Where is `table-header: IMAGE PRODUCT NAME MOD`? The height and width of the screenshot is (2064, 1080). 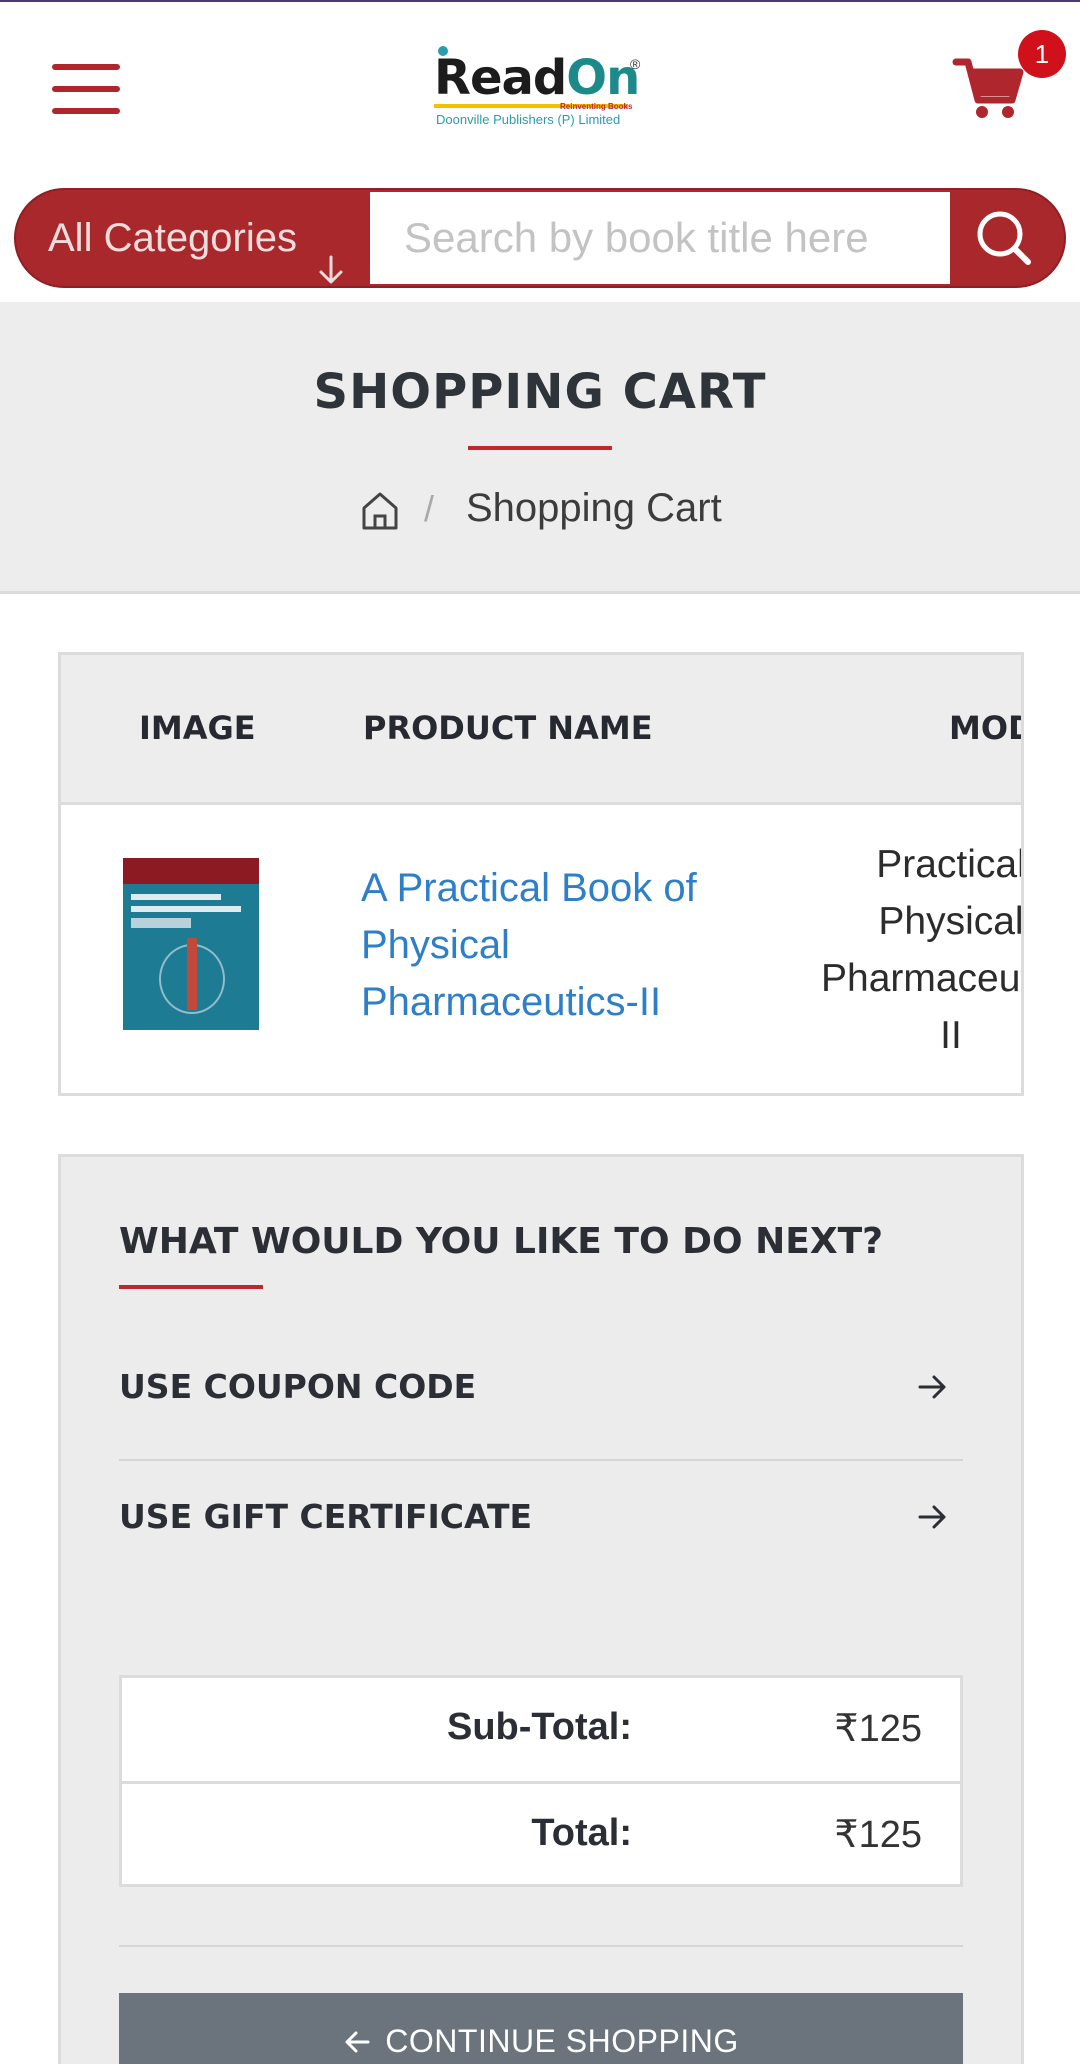 table-header: IMAGE PRODUCT NAME MOD is located at coordinates (541, 730).